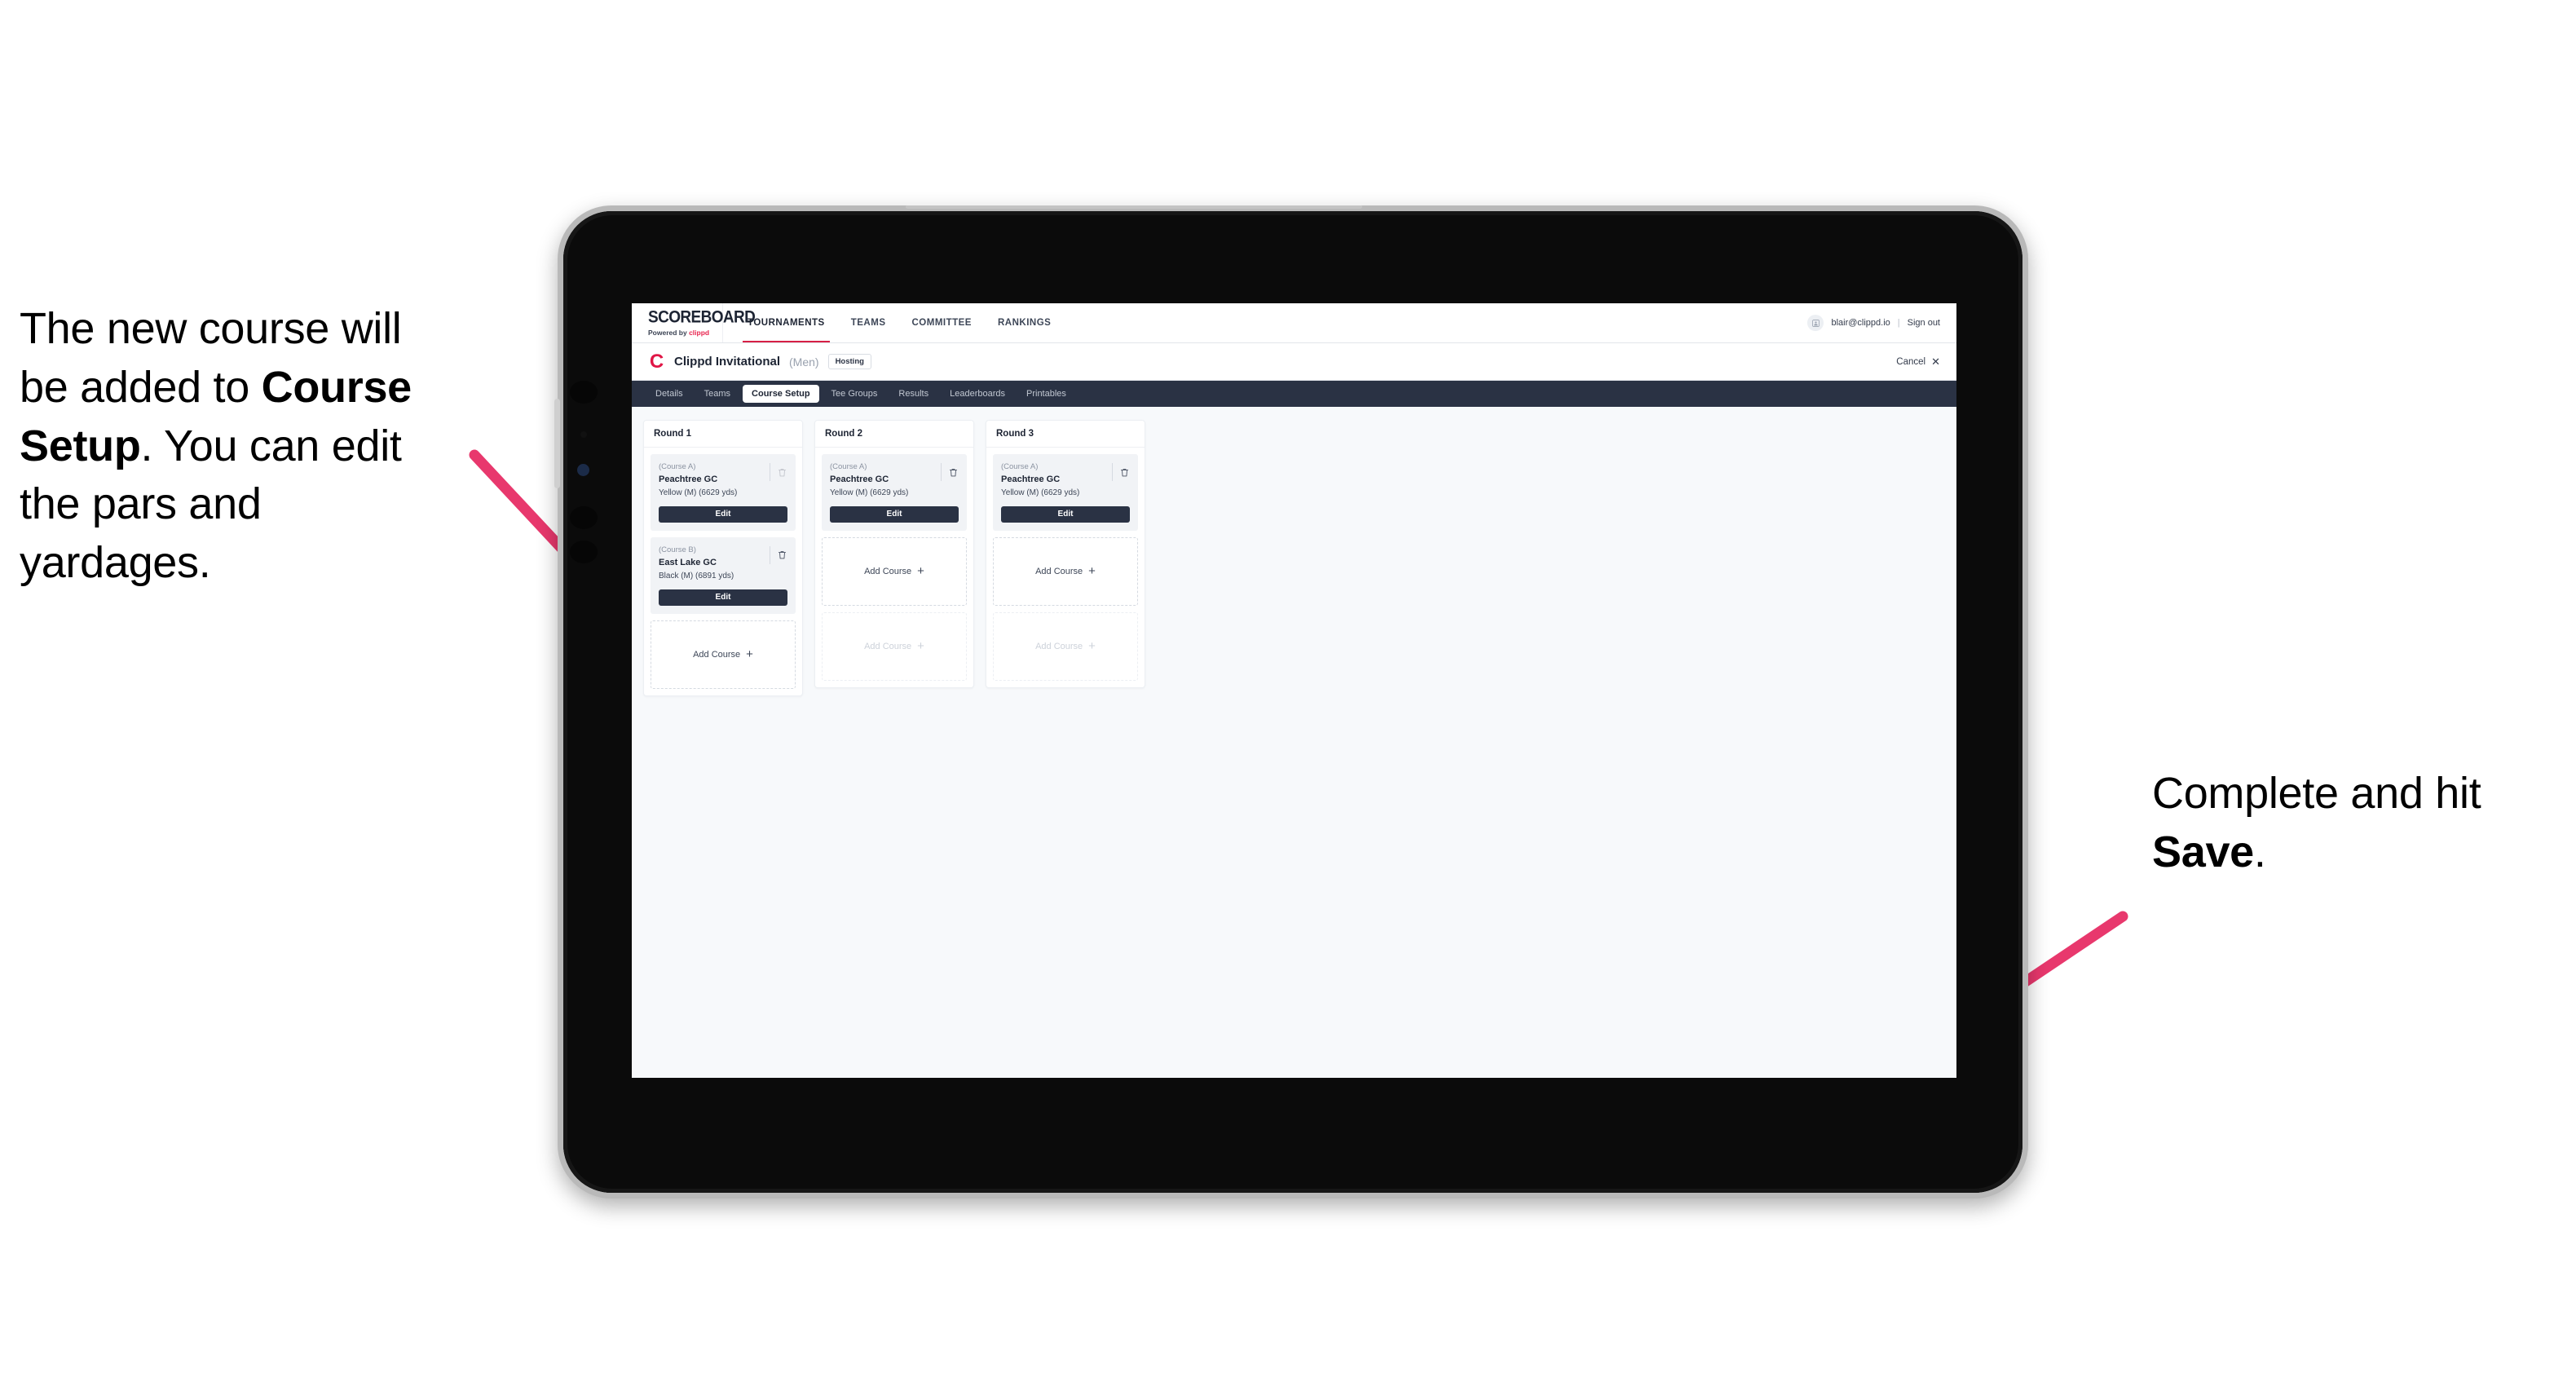 The height and width of the screenshot is (1386, 2576). What do you see at coordinates (1935, 362) in the screenshot?
I see `close-icon: ✕` at bounding box center [1935, 362].